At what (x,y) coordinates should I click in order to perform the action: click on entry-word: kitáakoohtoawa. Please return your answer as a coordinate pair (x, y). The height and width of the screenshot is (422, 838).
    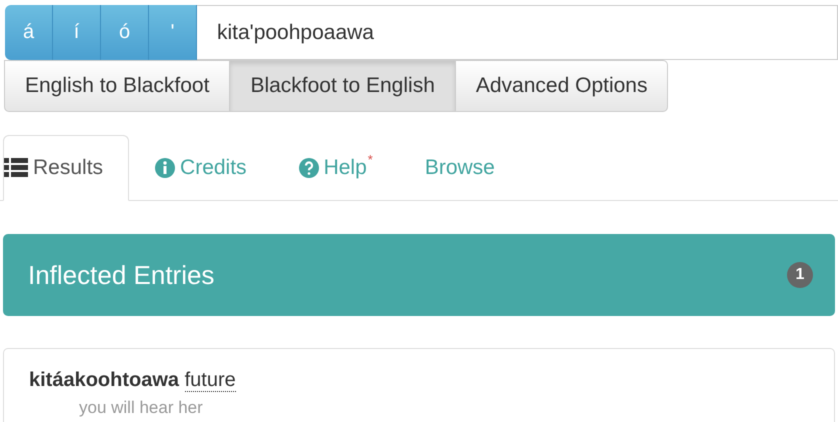
    Looking at the image, I should click on (104, 380).